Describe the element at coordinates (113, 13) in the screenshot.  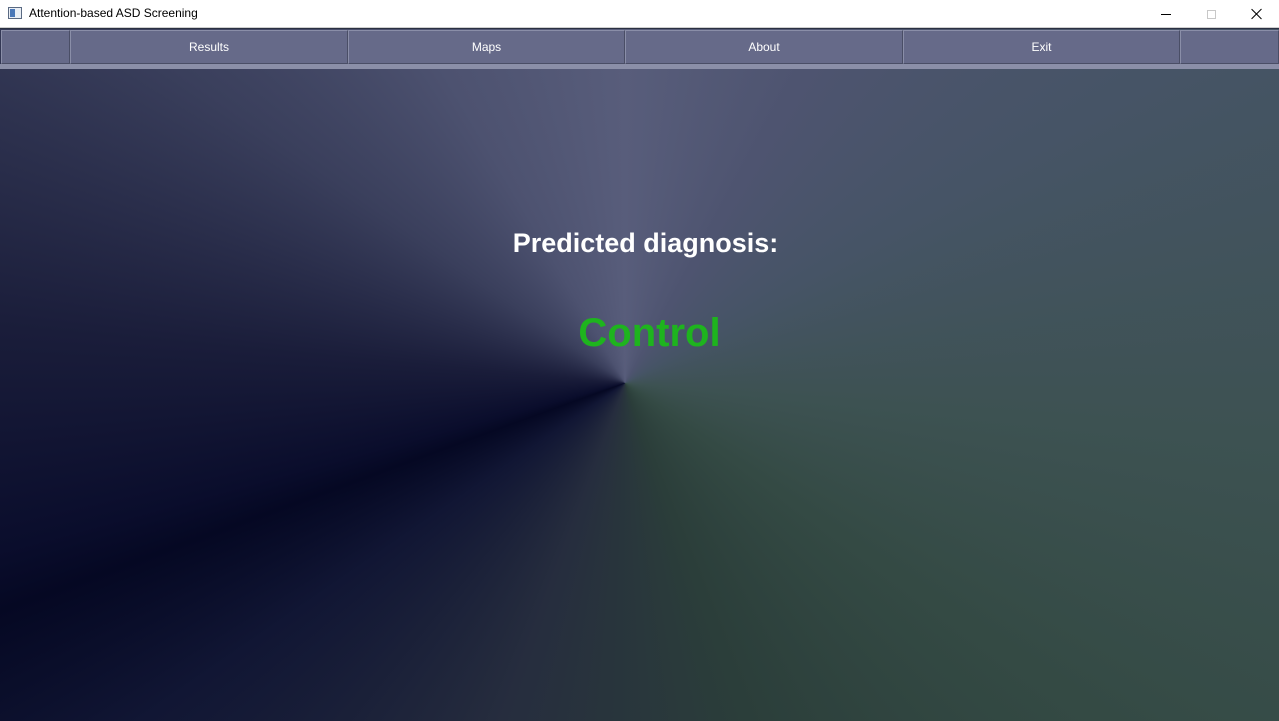
I see `window-title: Attention-based ASD Screening` at that location.